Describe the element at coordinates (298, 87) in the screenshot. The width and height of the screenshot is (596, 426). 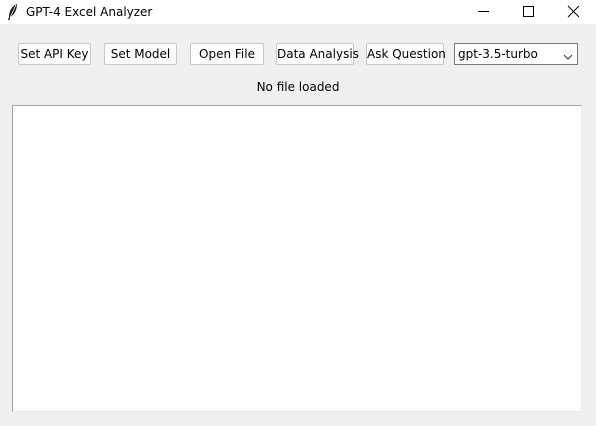
I see `file-status-label: No file loaded` at that location.